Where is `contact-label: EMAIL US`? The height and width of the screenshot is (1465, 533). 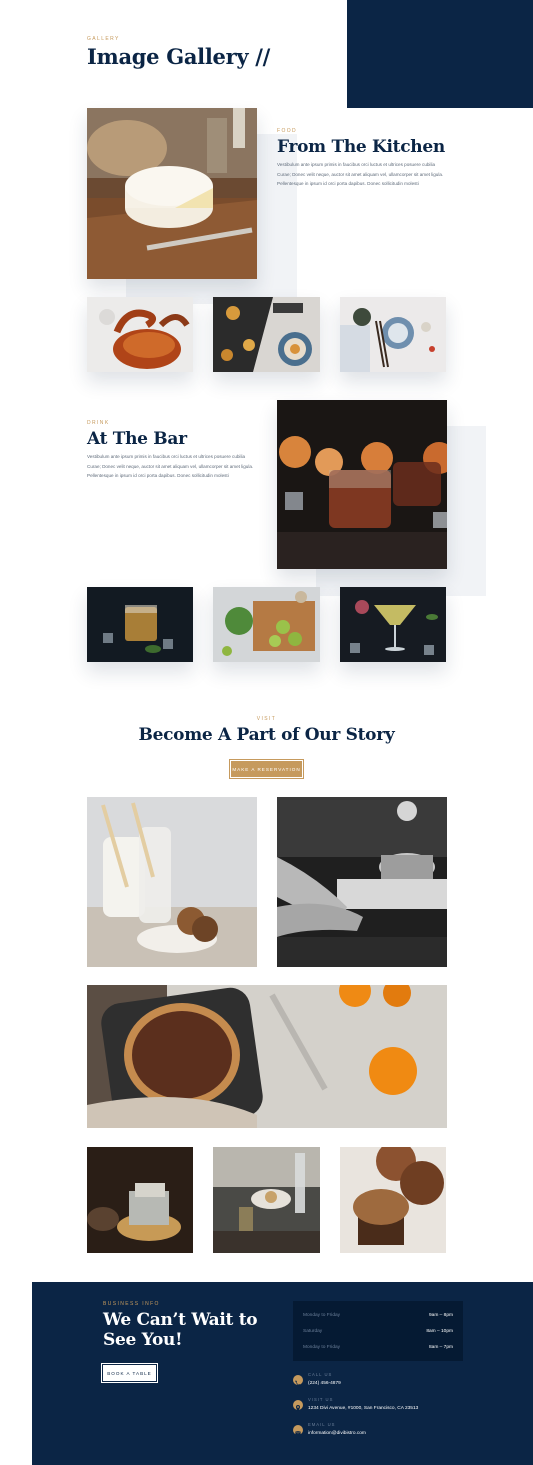 contact-label: EMAIL US is located at coordinates (322, 1424).